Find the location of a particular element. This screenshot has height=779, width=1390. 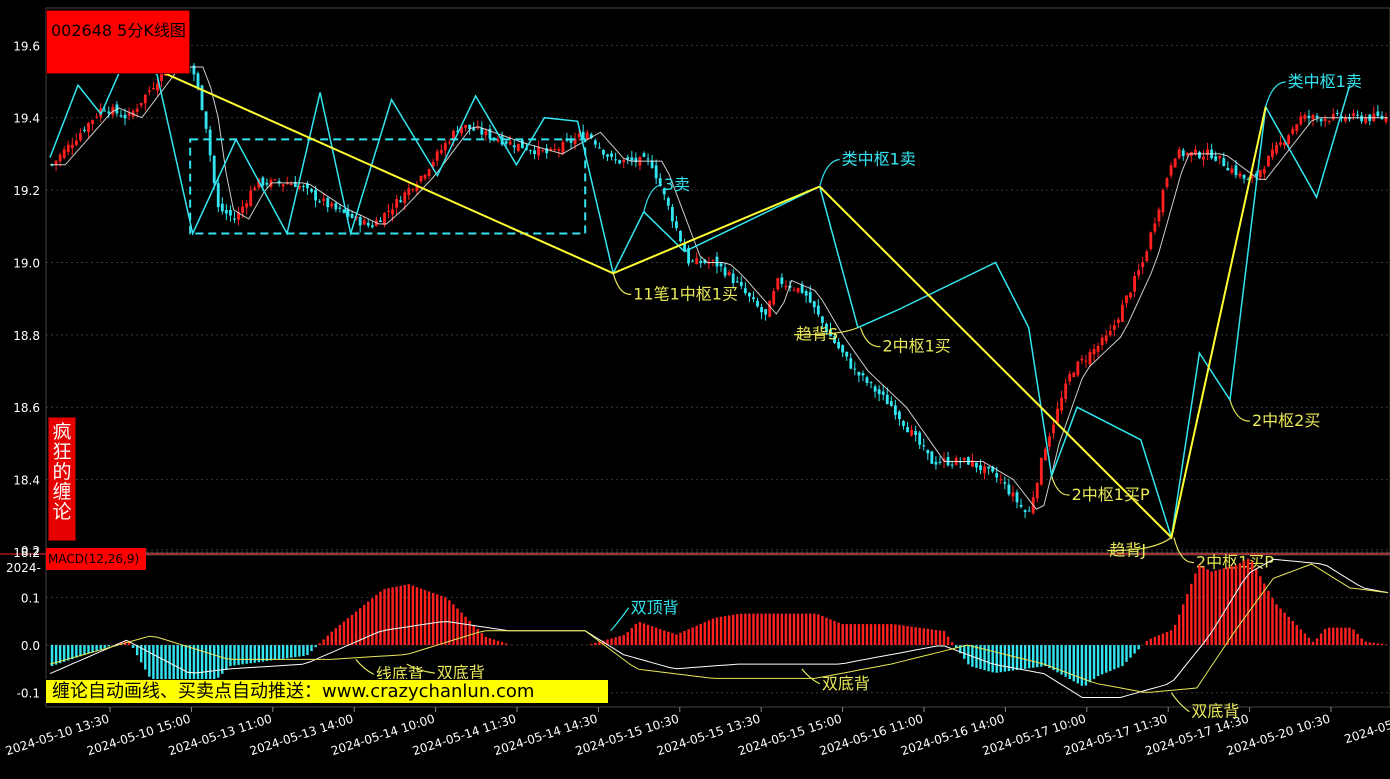

macd-annotation-arrow is located at coordinates (811, 676).